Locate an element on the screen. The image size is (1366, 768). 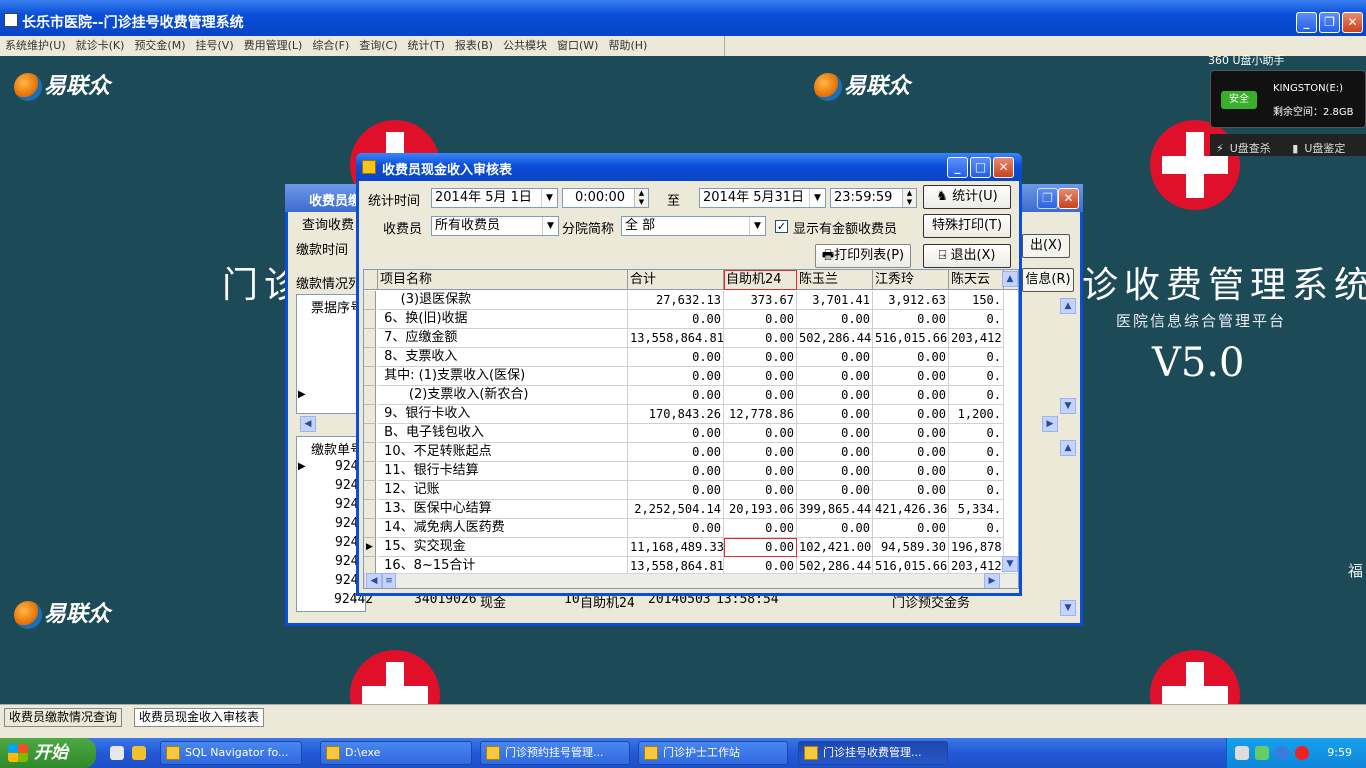
no-entry-icon is located at coordinates (1302, 753).